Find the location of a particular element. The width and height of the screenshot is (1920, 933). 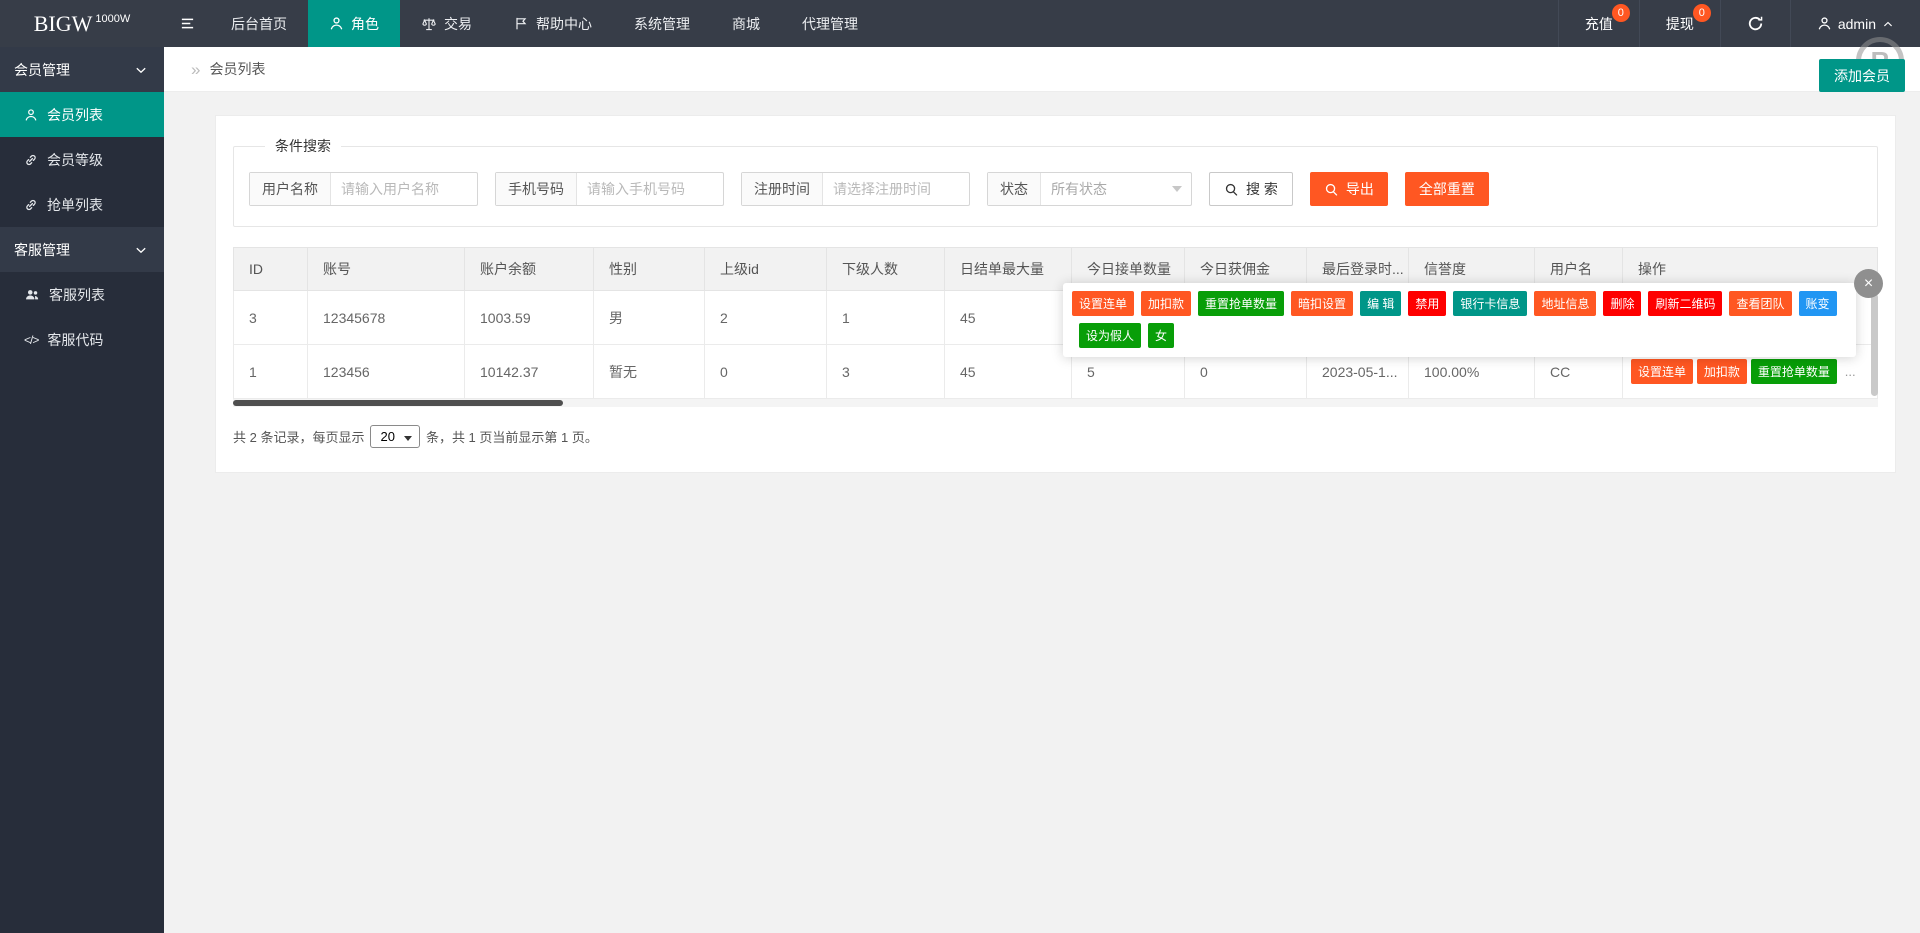

pagination-text-suffix: 条，共 1 页当前显示第 1 页。 is located at coordinates (511, 437).